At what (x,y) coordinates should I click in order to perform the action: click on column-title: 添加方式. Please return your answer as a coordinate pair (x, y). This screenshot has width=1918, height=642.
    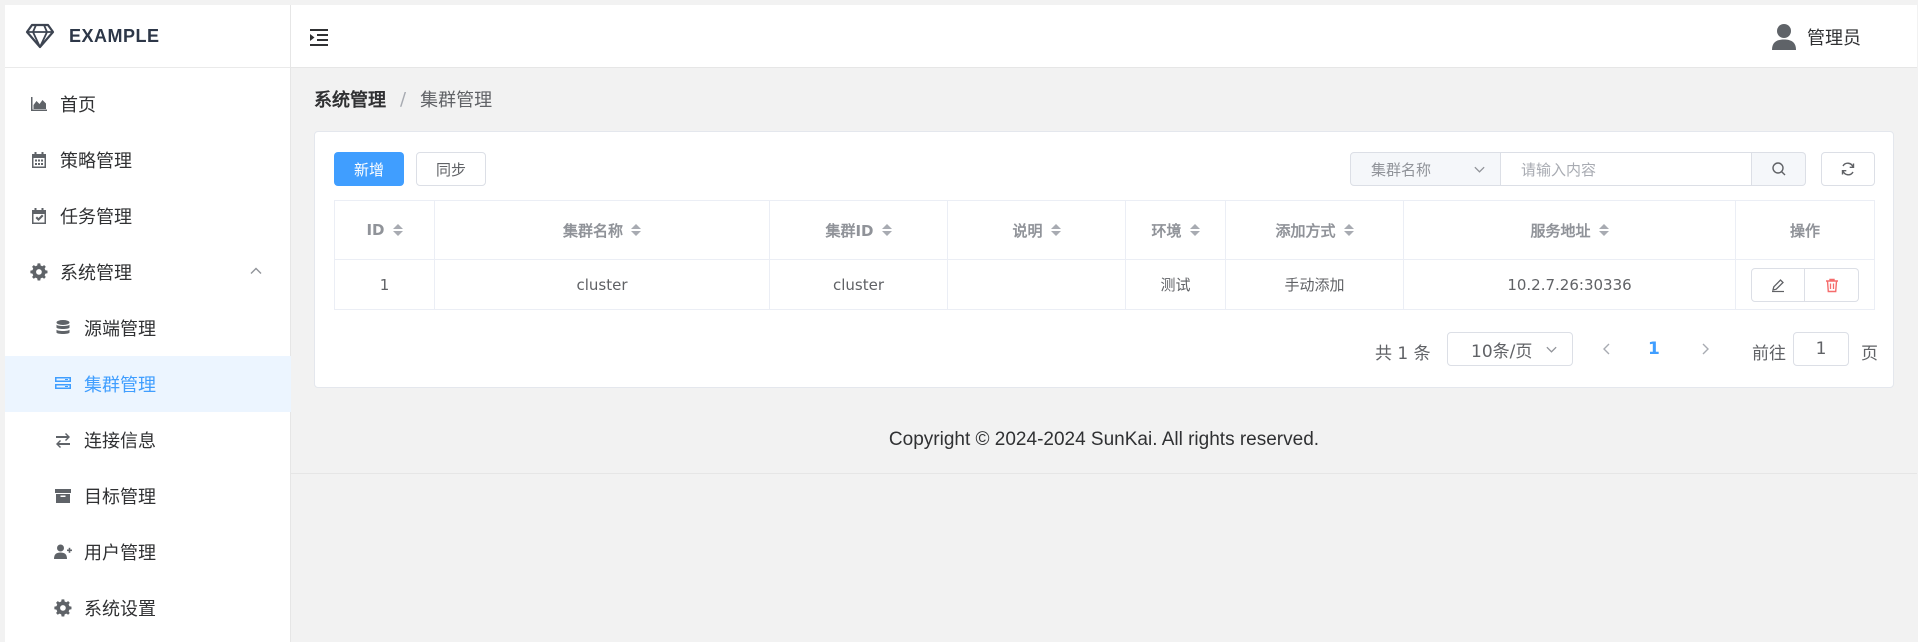
    Looking at the image, I should click on (1305, 230).